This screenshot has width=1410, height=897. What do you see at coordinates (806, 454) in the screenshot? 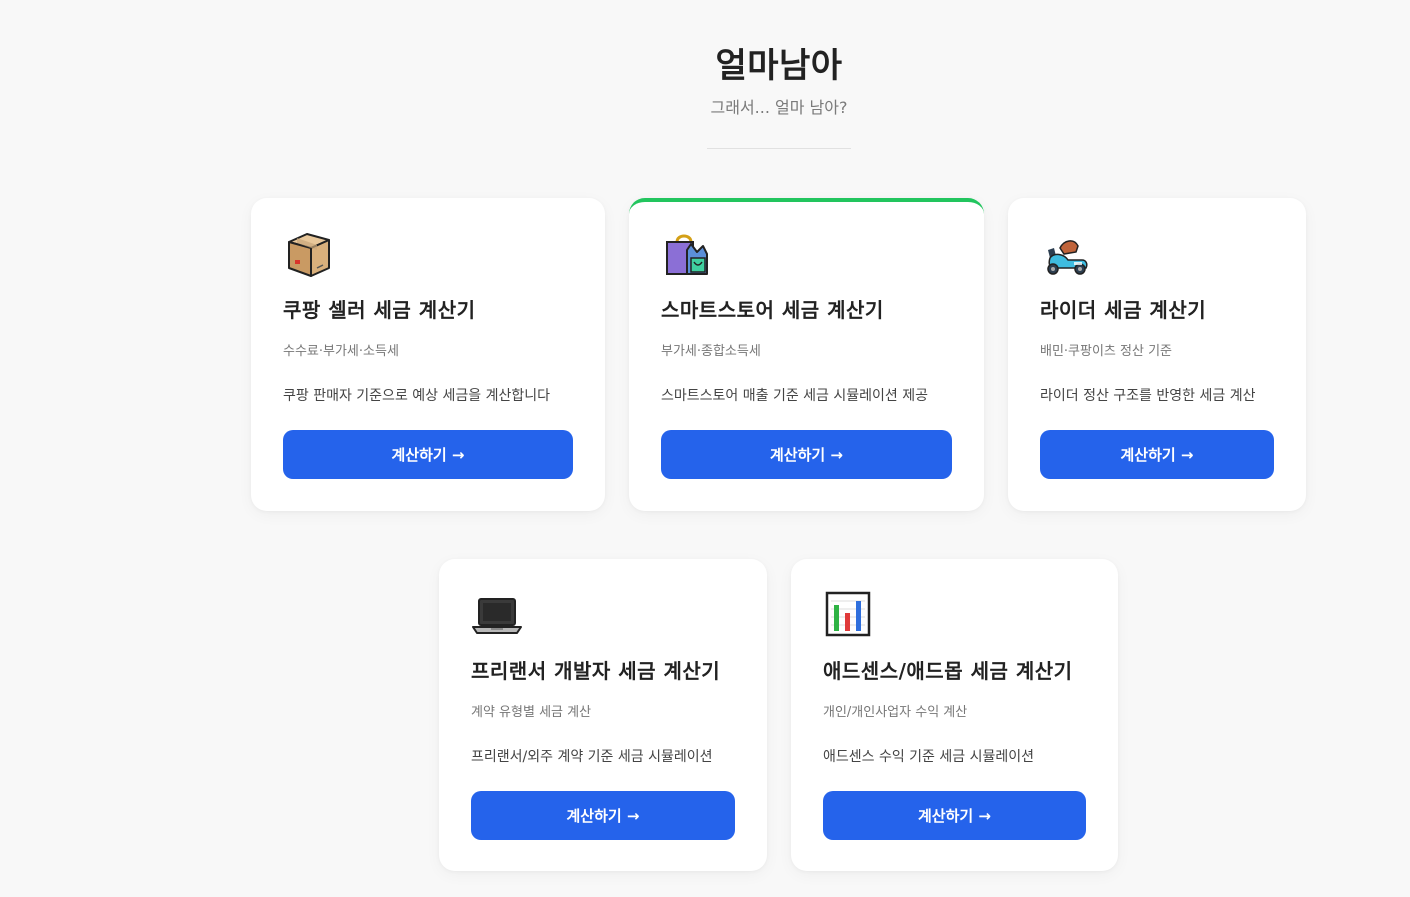
I see `calculate-button-smartstore: 계산하기 →` at bounding box center [806, 454].